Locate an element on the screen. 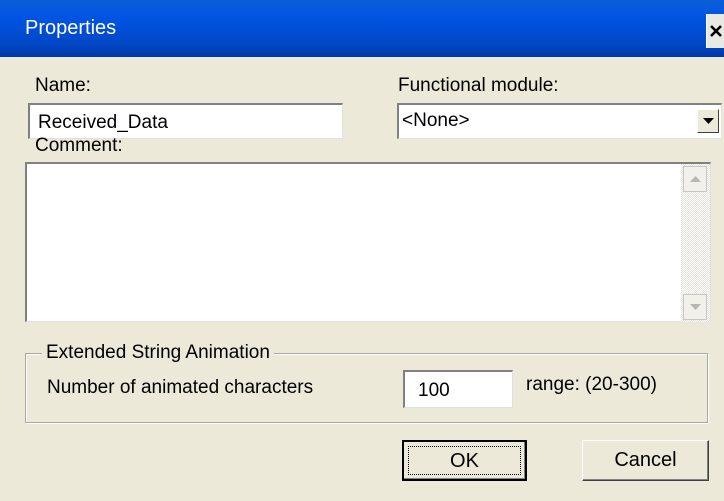  name-input: Received_Data is located at coordinates (185, 121).